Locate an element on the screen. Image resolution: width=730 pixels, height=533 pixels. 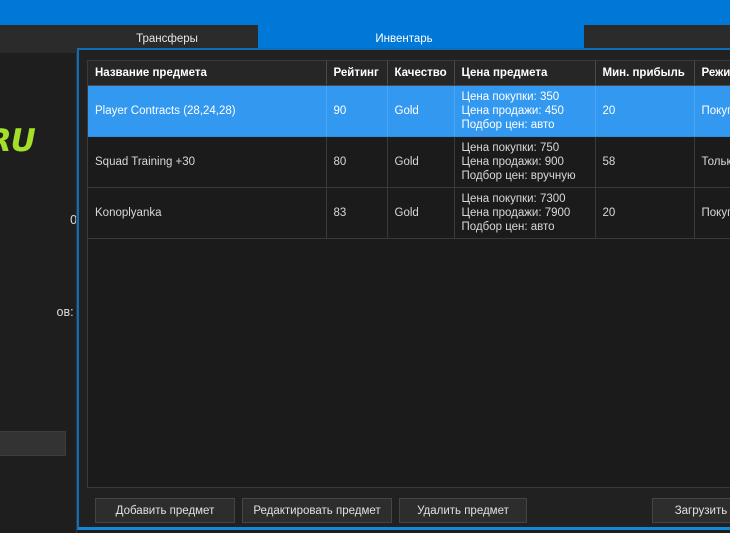
tab-inventory-label: Инвентарь is located at coordinates (404, 39).